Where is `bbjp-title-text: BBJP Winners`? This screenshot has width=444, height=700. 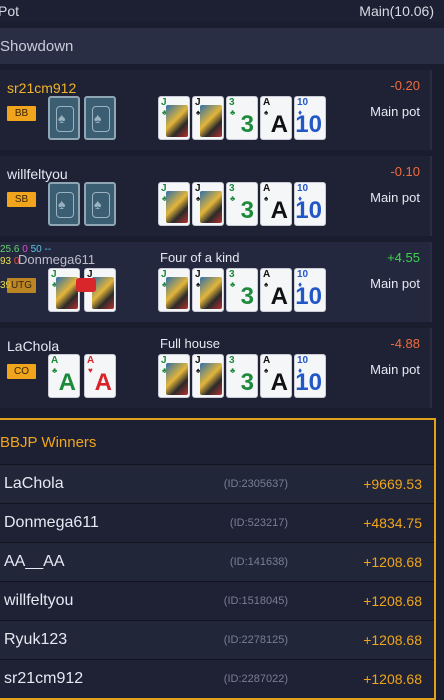 bbjp-title-text: BBJP Winners is located at coordinates (48, 442).